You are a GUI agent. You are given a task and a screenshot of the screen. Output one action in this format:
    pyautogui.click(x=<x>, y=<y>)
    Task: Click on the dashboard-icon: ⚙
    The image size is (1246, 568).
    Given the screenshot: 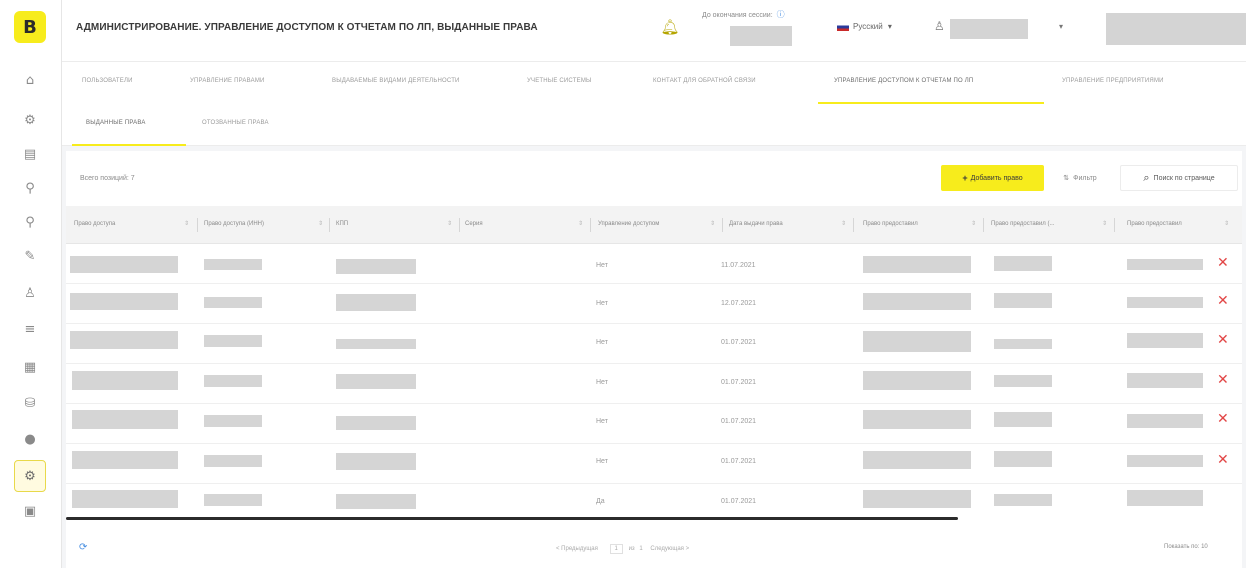 What is the action you would take?
    pyautogui.click(x=30, y=120)
    